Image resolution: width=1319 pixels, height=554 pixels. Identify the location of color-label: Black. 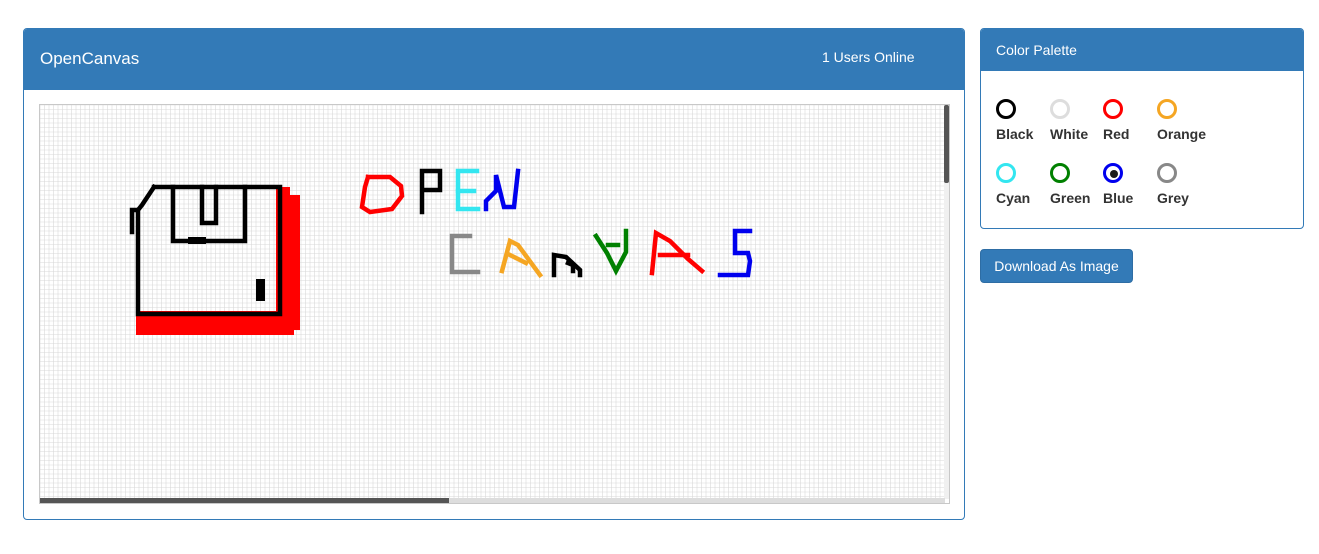
(1015, 134).